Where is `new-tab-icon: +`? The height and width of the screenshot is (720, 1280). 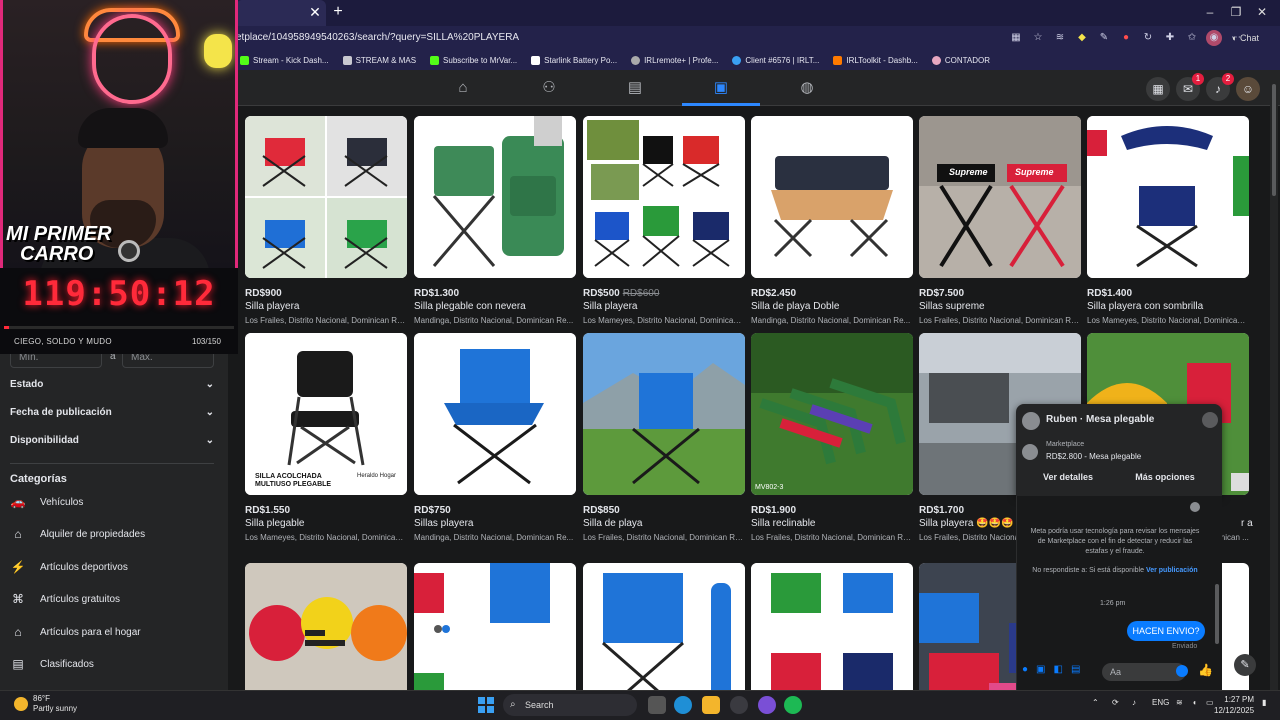
new-tab-icon: + is located at coordinates (338, 12).